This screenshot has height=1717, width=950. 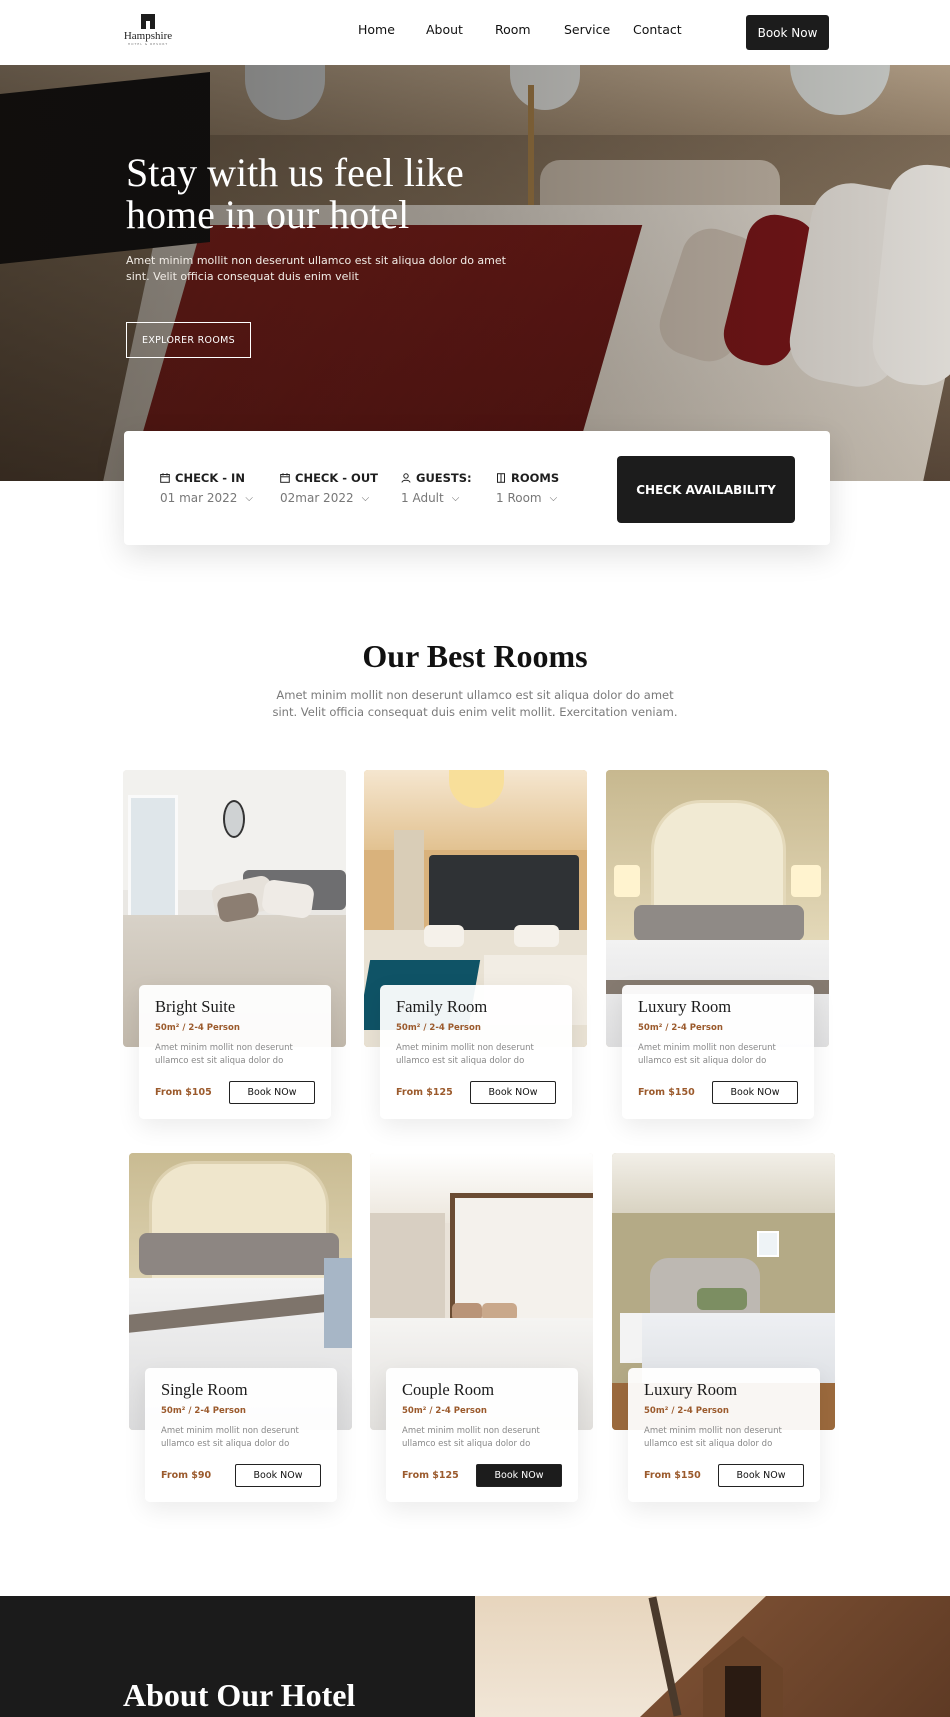 I want to click on rooms-section-title: Our Best Rooms, so click(x=475, y=656).